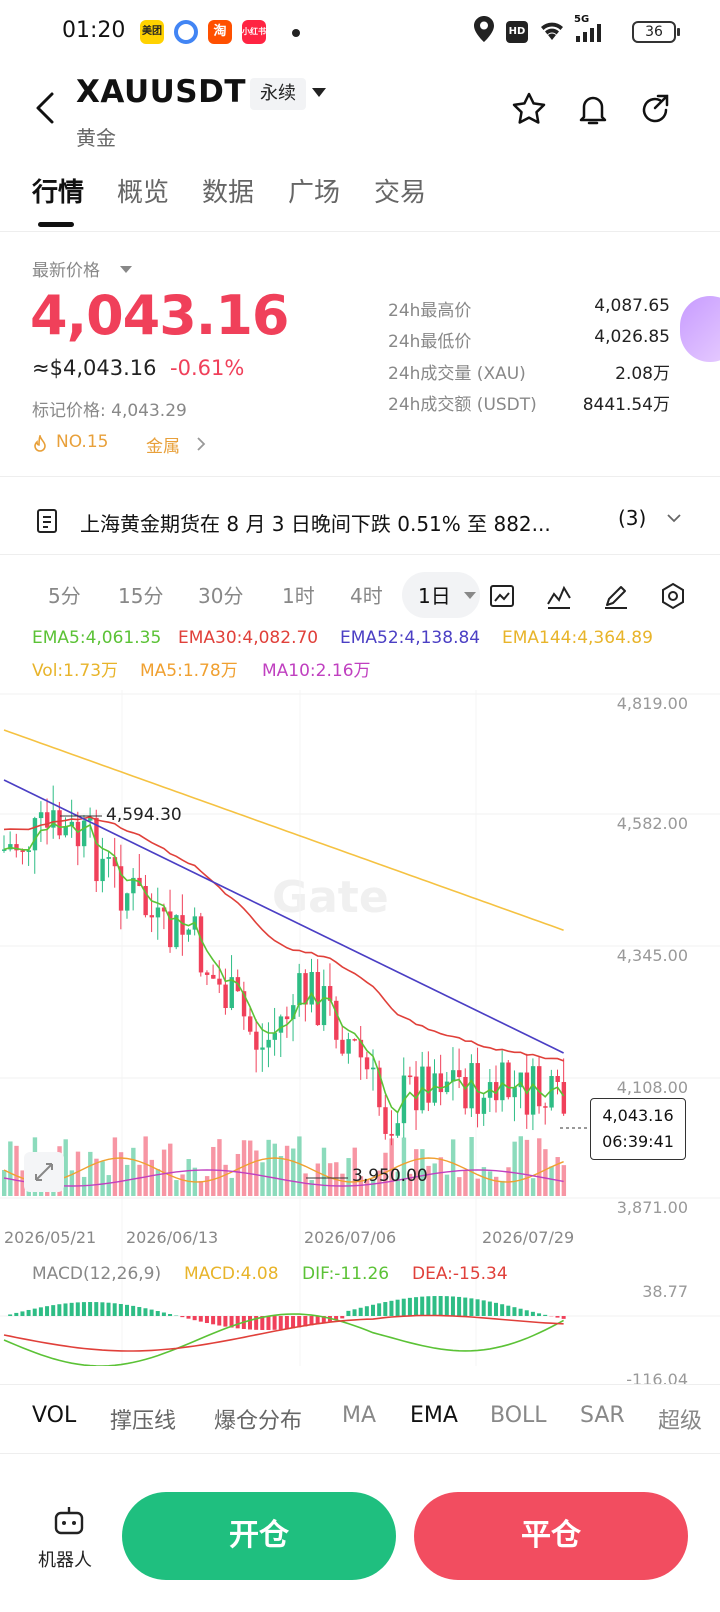 The width and height of the screenshot is (720, 1612). What do you see at coordinates (143, 1419) in the screenshot?
I see `indicator-tab-support-resistance: 撑压线` at bounding box center [143, 1419].